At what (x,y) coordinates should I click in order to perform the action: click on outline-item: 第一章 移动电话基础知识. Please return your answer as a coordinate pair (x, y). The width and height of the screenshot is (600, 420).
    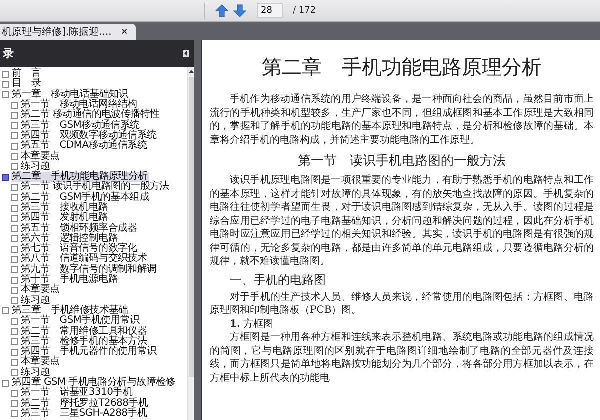
    Looking at the image, I should click on (93, 95).